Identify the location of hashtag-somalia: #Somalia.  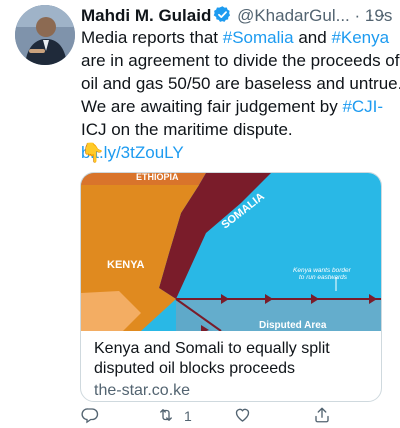
(258, 37).